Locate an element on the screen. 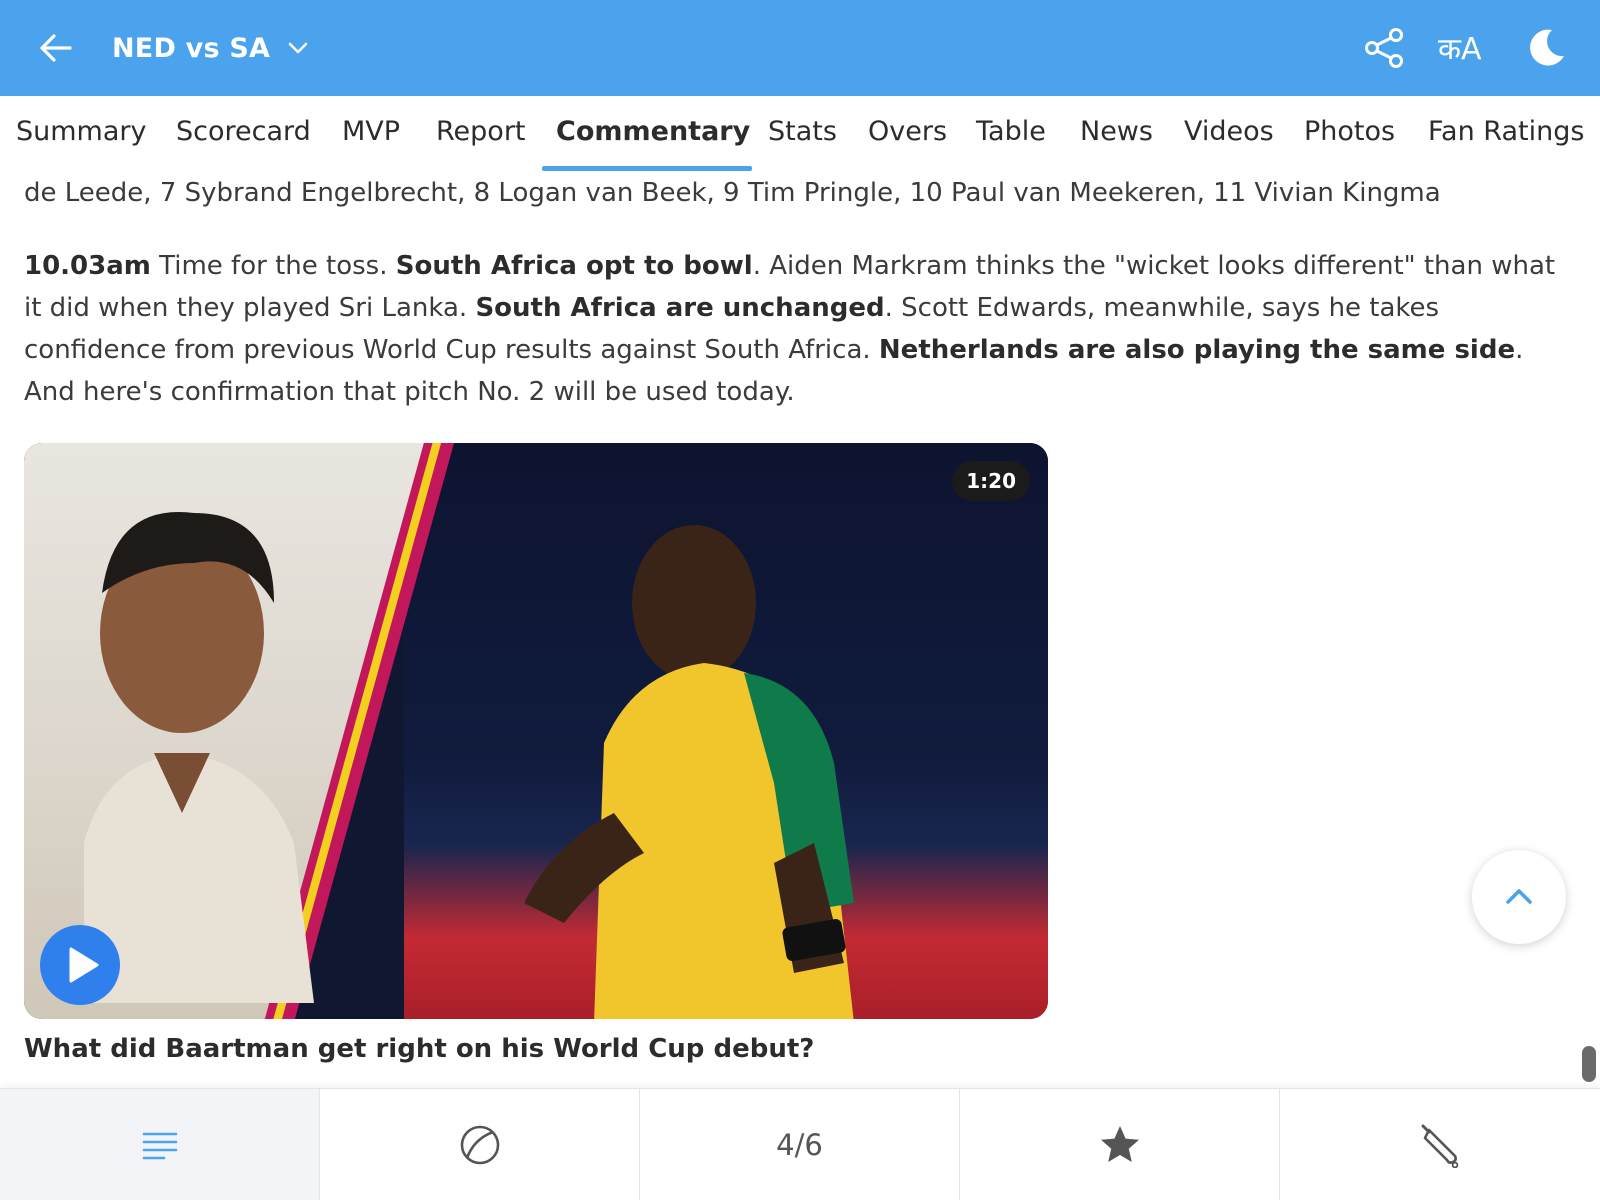 This screenshot has width=1600, height=1200. tab-report: Report is located at coordinates (481, 131).